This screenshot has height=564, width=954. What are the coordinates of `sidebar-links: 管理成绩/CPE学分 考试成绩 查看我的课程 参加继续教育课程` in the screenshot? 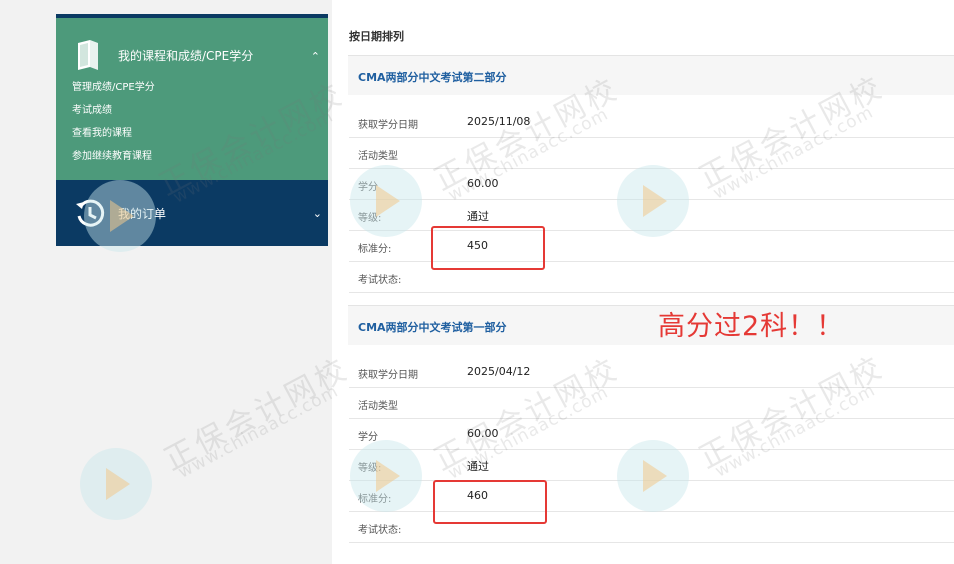 It's located at (113, 127).